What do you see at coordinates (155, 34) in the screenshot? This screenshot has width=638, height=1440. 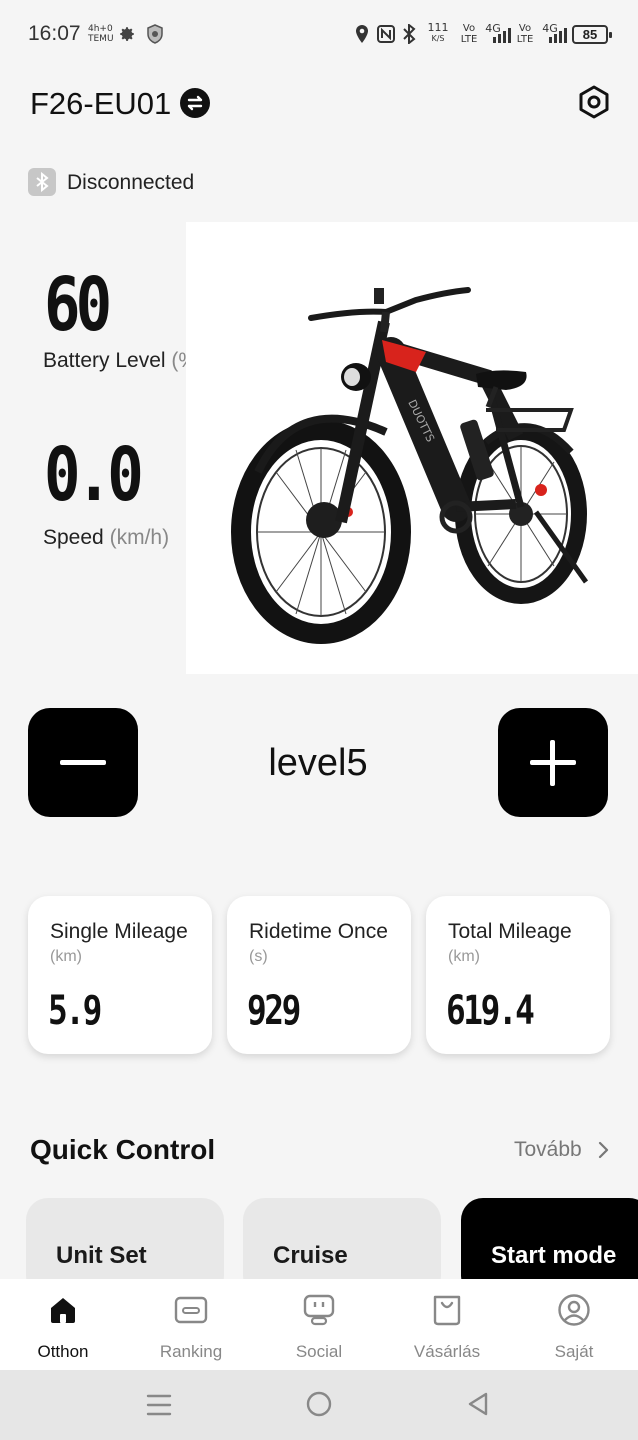 I see `shield-app-icon` at bounding box center [155, 34].